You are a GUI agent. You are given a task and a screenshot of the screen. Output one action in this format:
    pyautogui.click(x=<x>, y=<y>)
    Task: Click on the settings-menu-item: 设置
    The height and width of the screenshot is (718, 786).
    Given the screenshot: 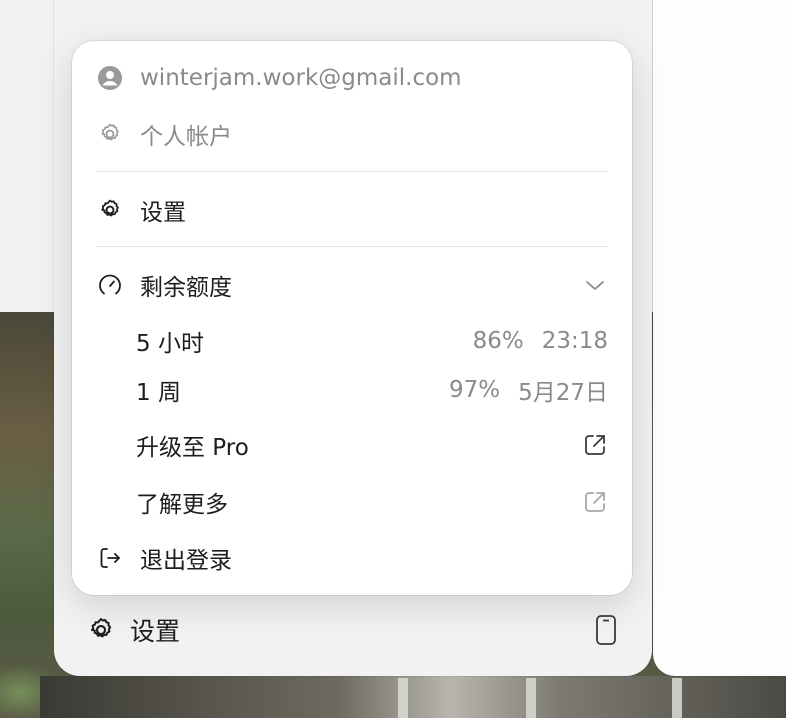 What is the action you would take?
    pyautogui.click(x=352, y=210)
    